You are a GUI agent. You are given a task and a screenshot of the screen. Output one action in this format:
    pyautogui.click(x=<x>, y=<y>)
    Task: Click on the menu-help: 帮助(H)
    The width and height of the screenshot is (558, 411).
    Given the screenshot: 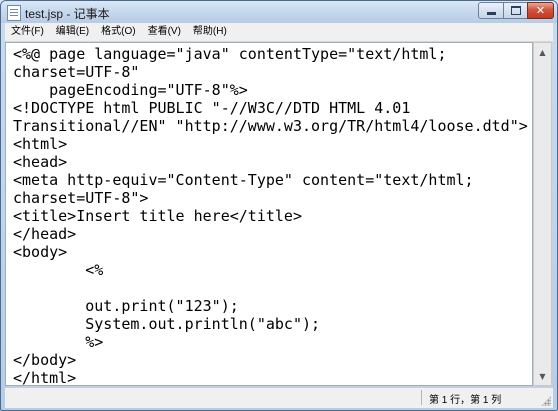 What is the action you would take?
    pyautogui.click(x=210, y=32)
    